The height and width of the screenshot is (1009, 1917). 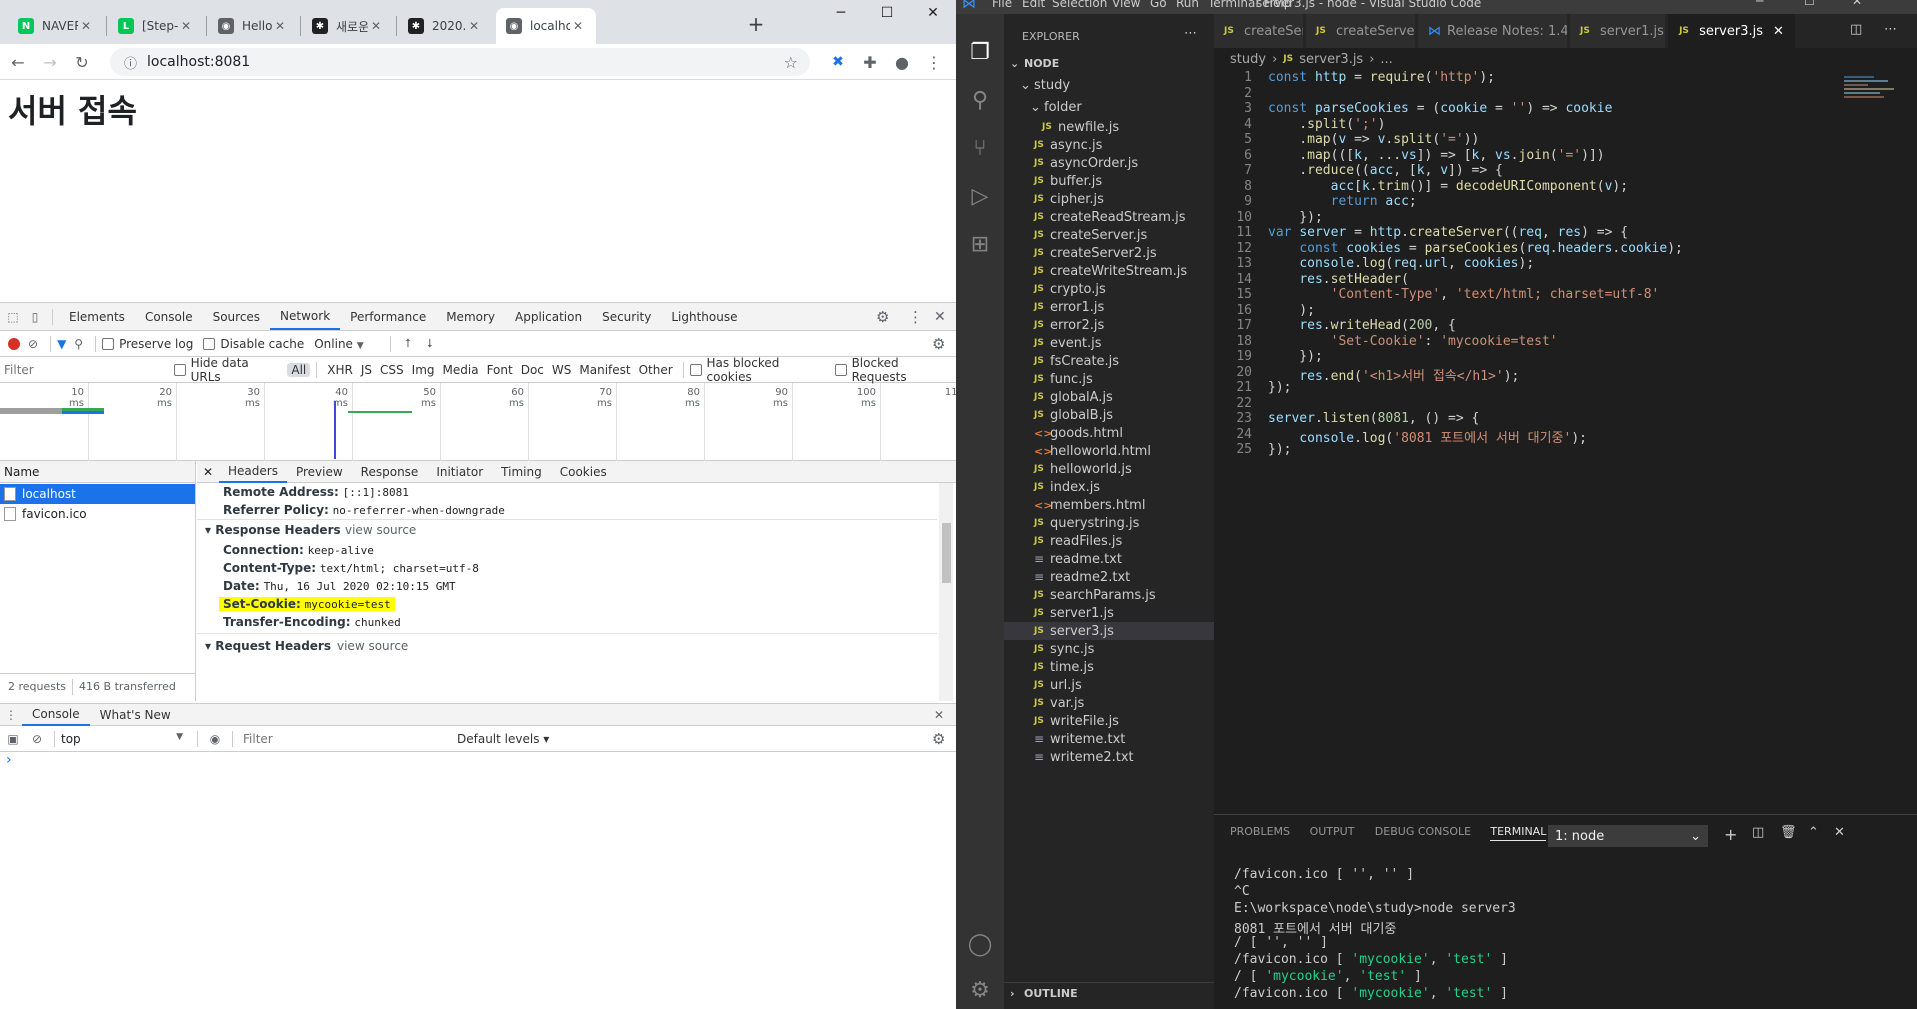 What do you see at coordinates (1813, 832) in the screenshot?
I see `maximize-panel-icon: ⌃` at bounding box center [1813, 832].